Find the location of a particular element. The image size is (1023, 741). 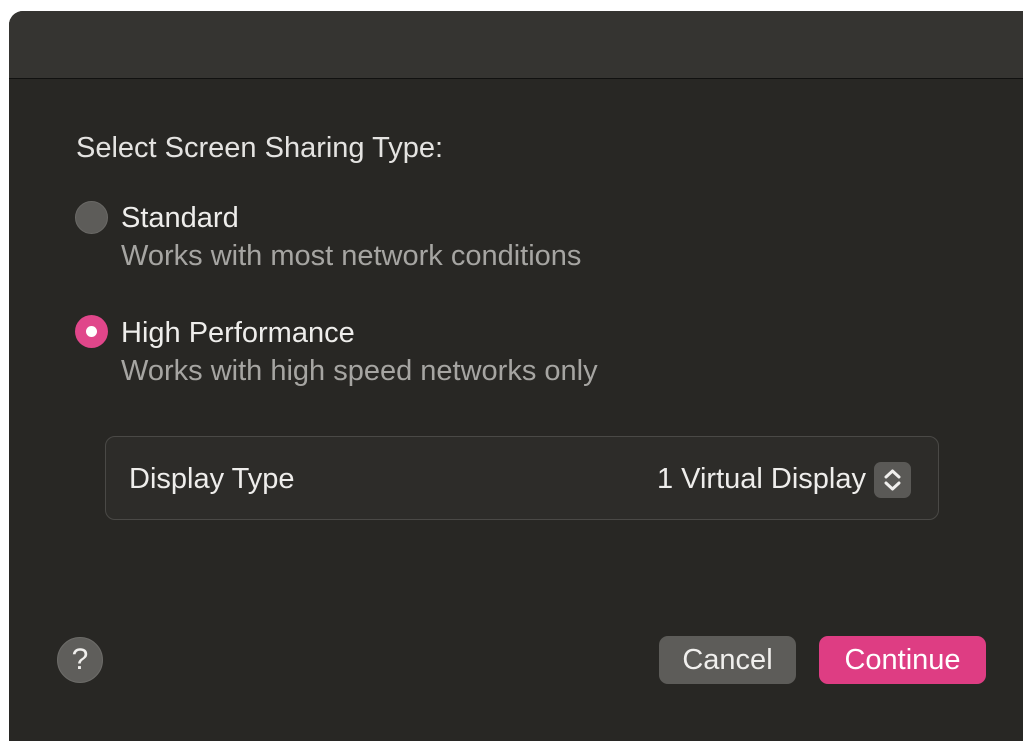

cancel-button: Cancel is located at coordinates (727, 660).